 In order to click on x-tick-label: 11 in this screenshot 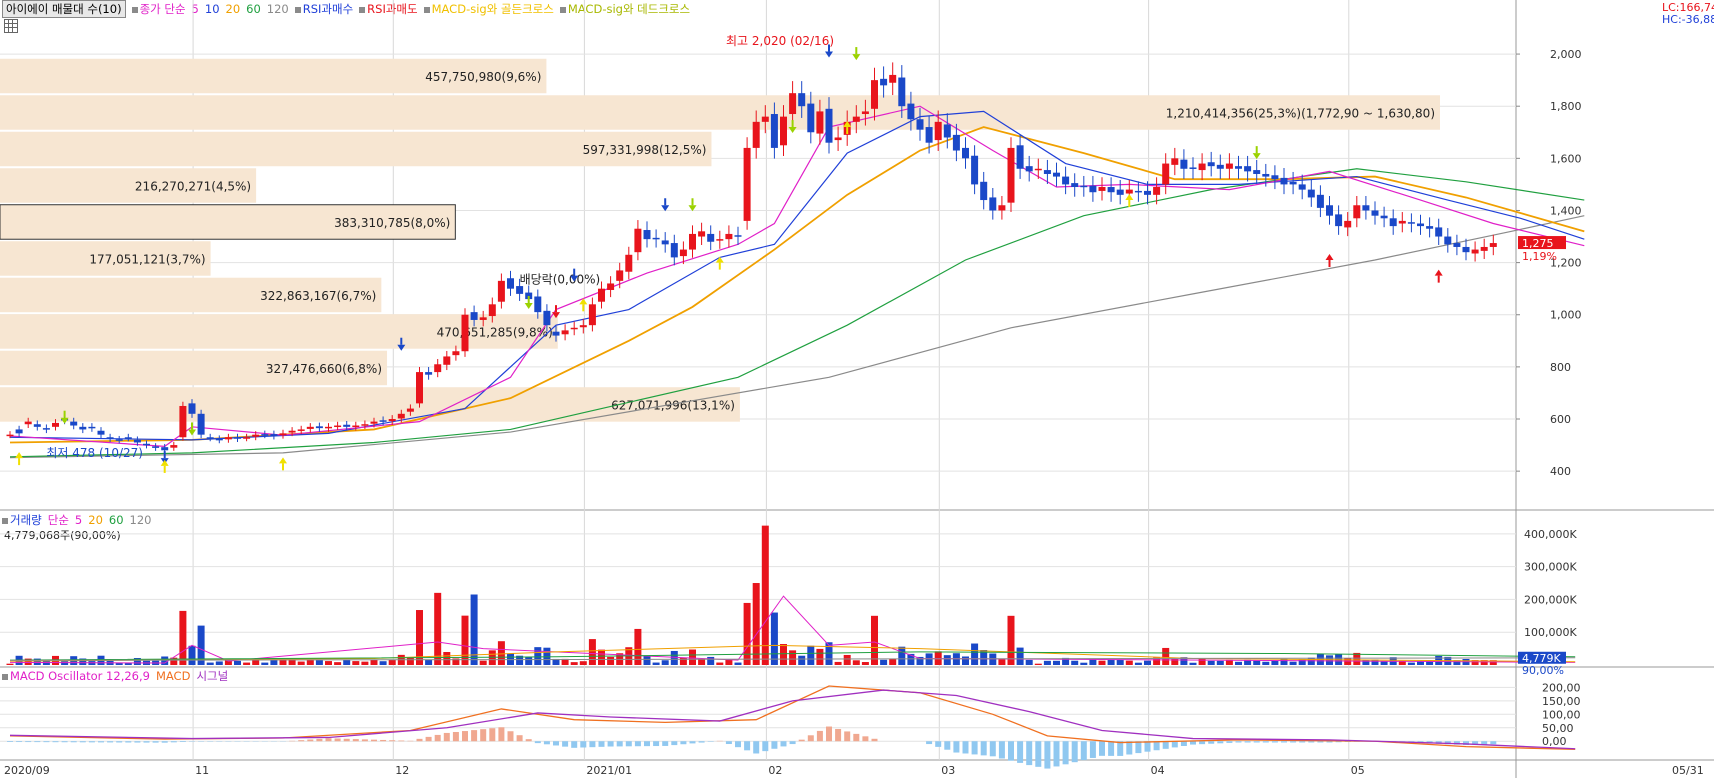, I will do `click(202, 770)`.